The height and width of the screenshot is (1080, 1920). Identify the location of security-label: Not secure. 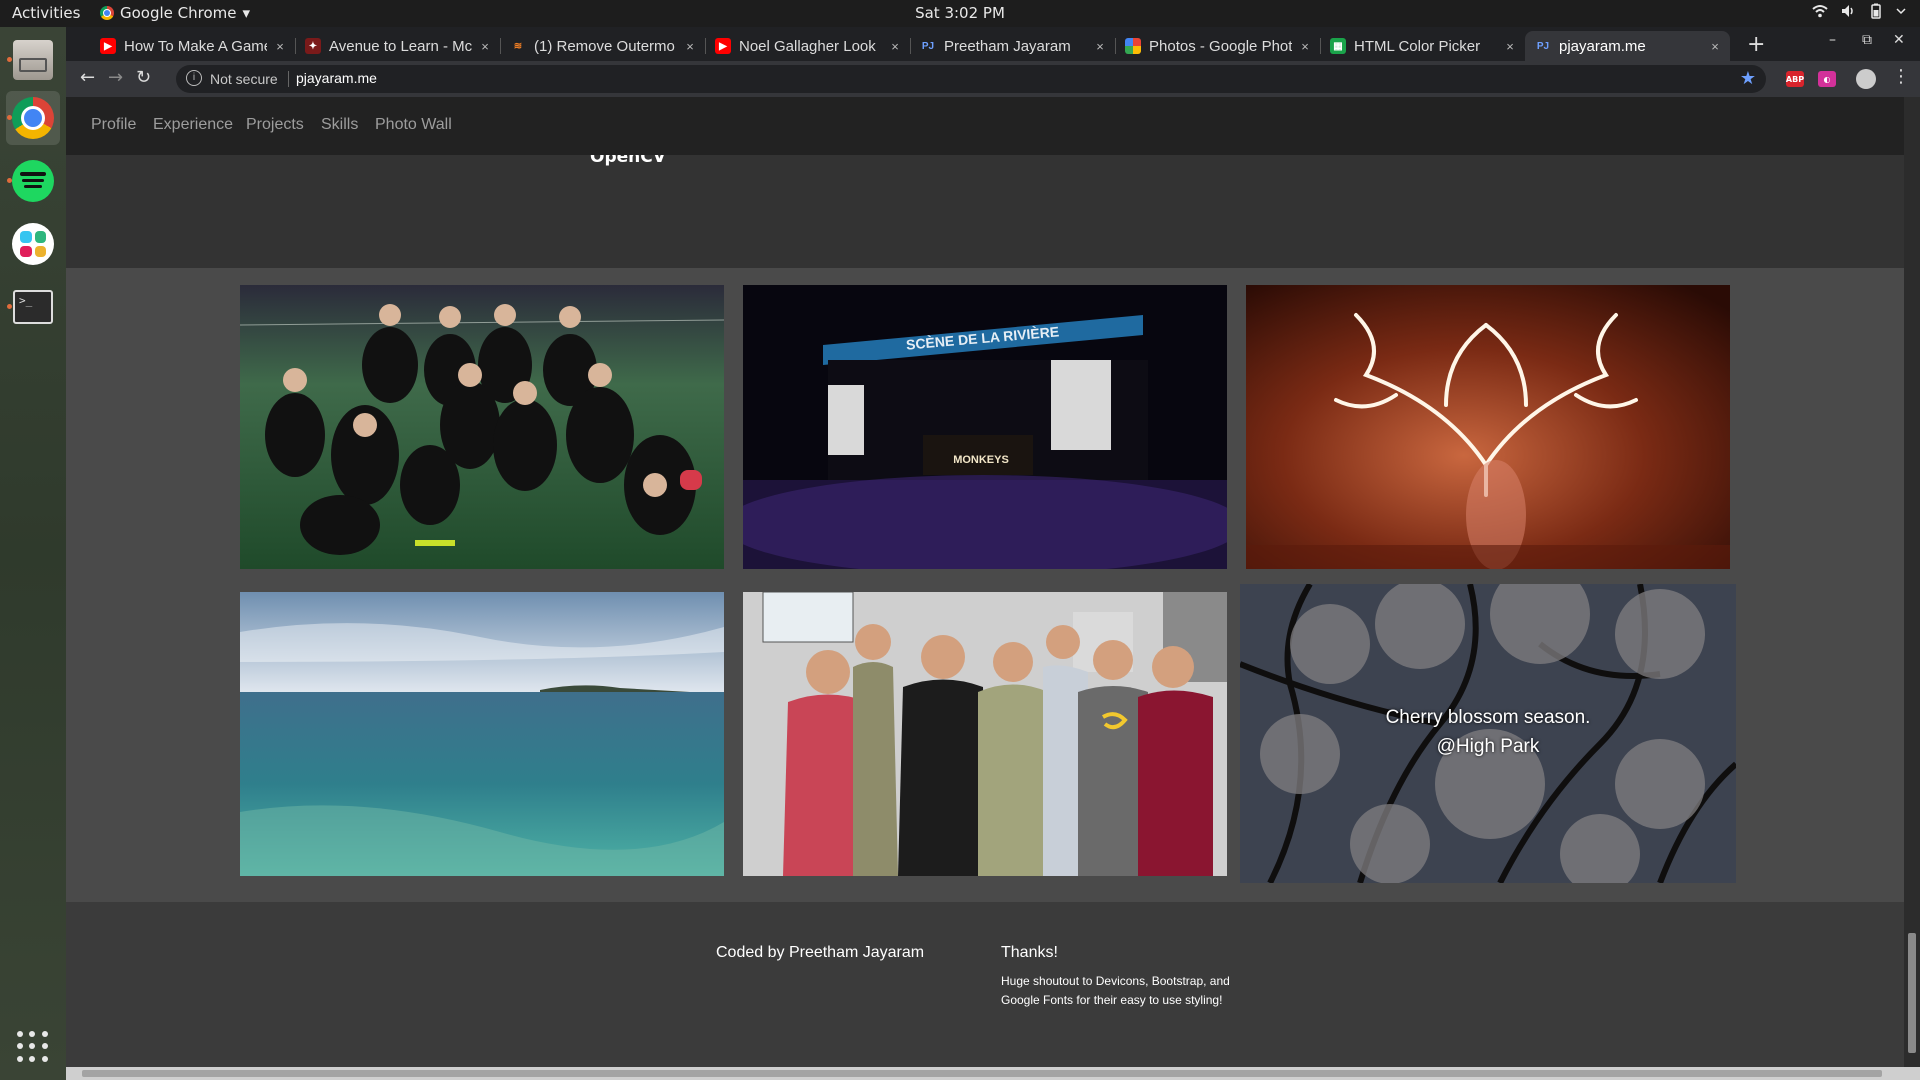
(244, 79).